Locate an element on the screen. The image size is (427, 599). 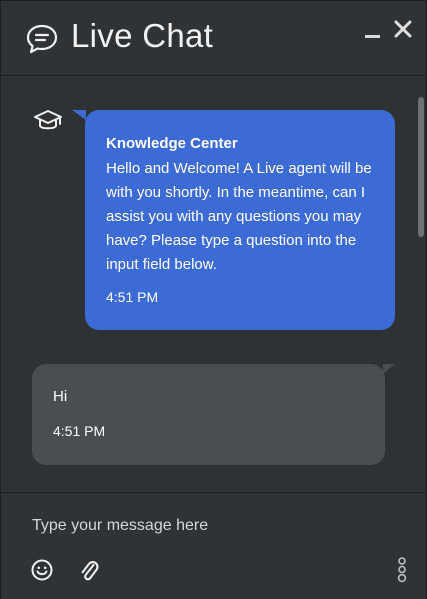
message-text: Hi is located at coordinates (60, 396).